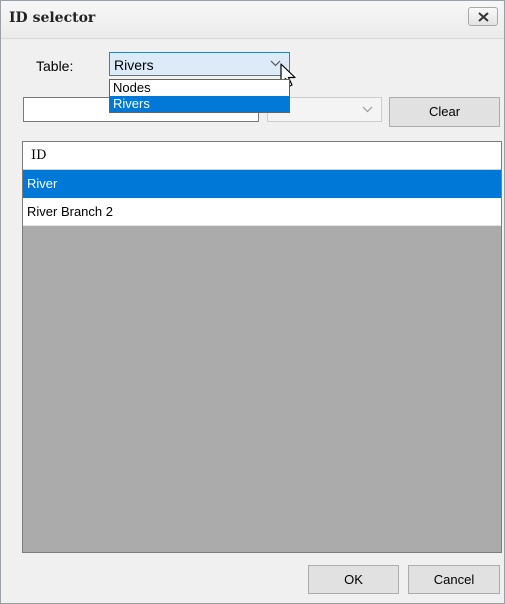 This screenshot has height=604, width=505. Describe the element at coordinates (367, 109) in the screenshot. I see `chevron-down-icon` at that location.